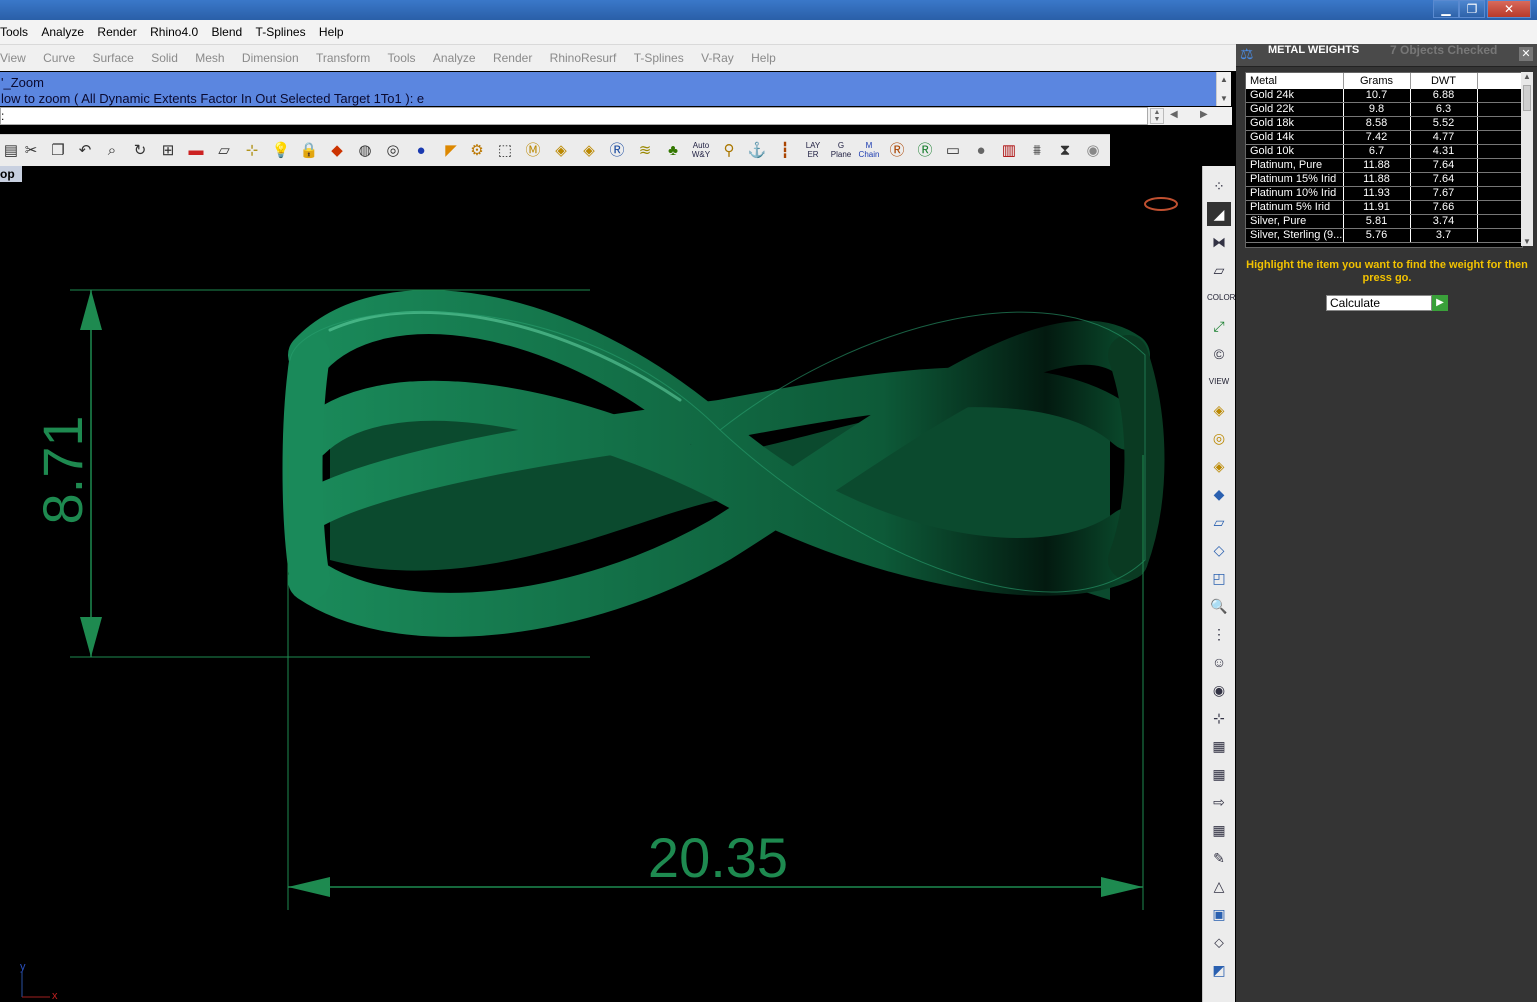 The width and height of the screenshot is (1537, 1002). What do you see at coordinates (785, 151) in the screenshot?
I see `measure-tool-icon: ┇` at bounding box center [785, 151].